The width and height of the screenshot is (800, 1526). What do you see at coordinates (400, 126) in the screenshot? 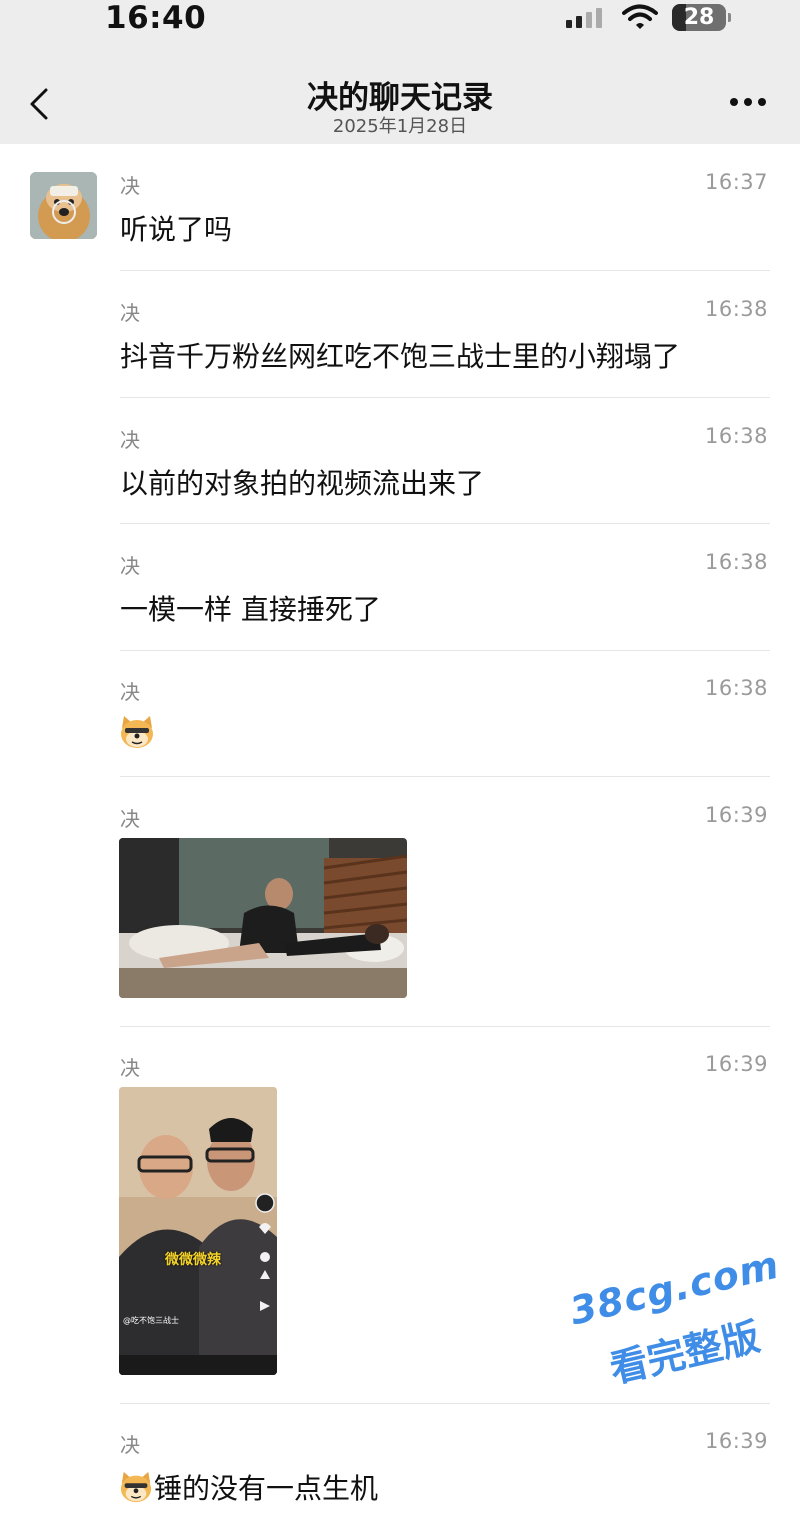
I see `page-subtitle-date: 2025年1月28日` at bounding box center [400, 126].